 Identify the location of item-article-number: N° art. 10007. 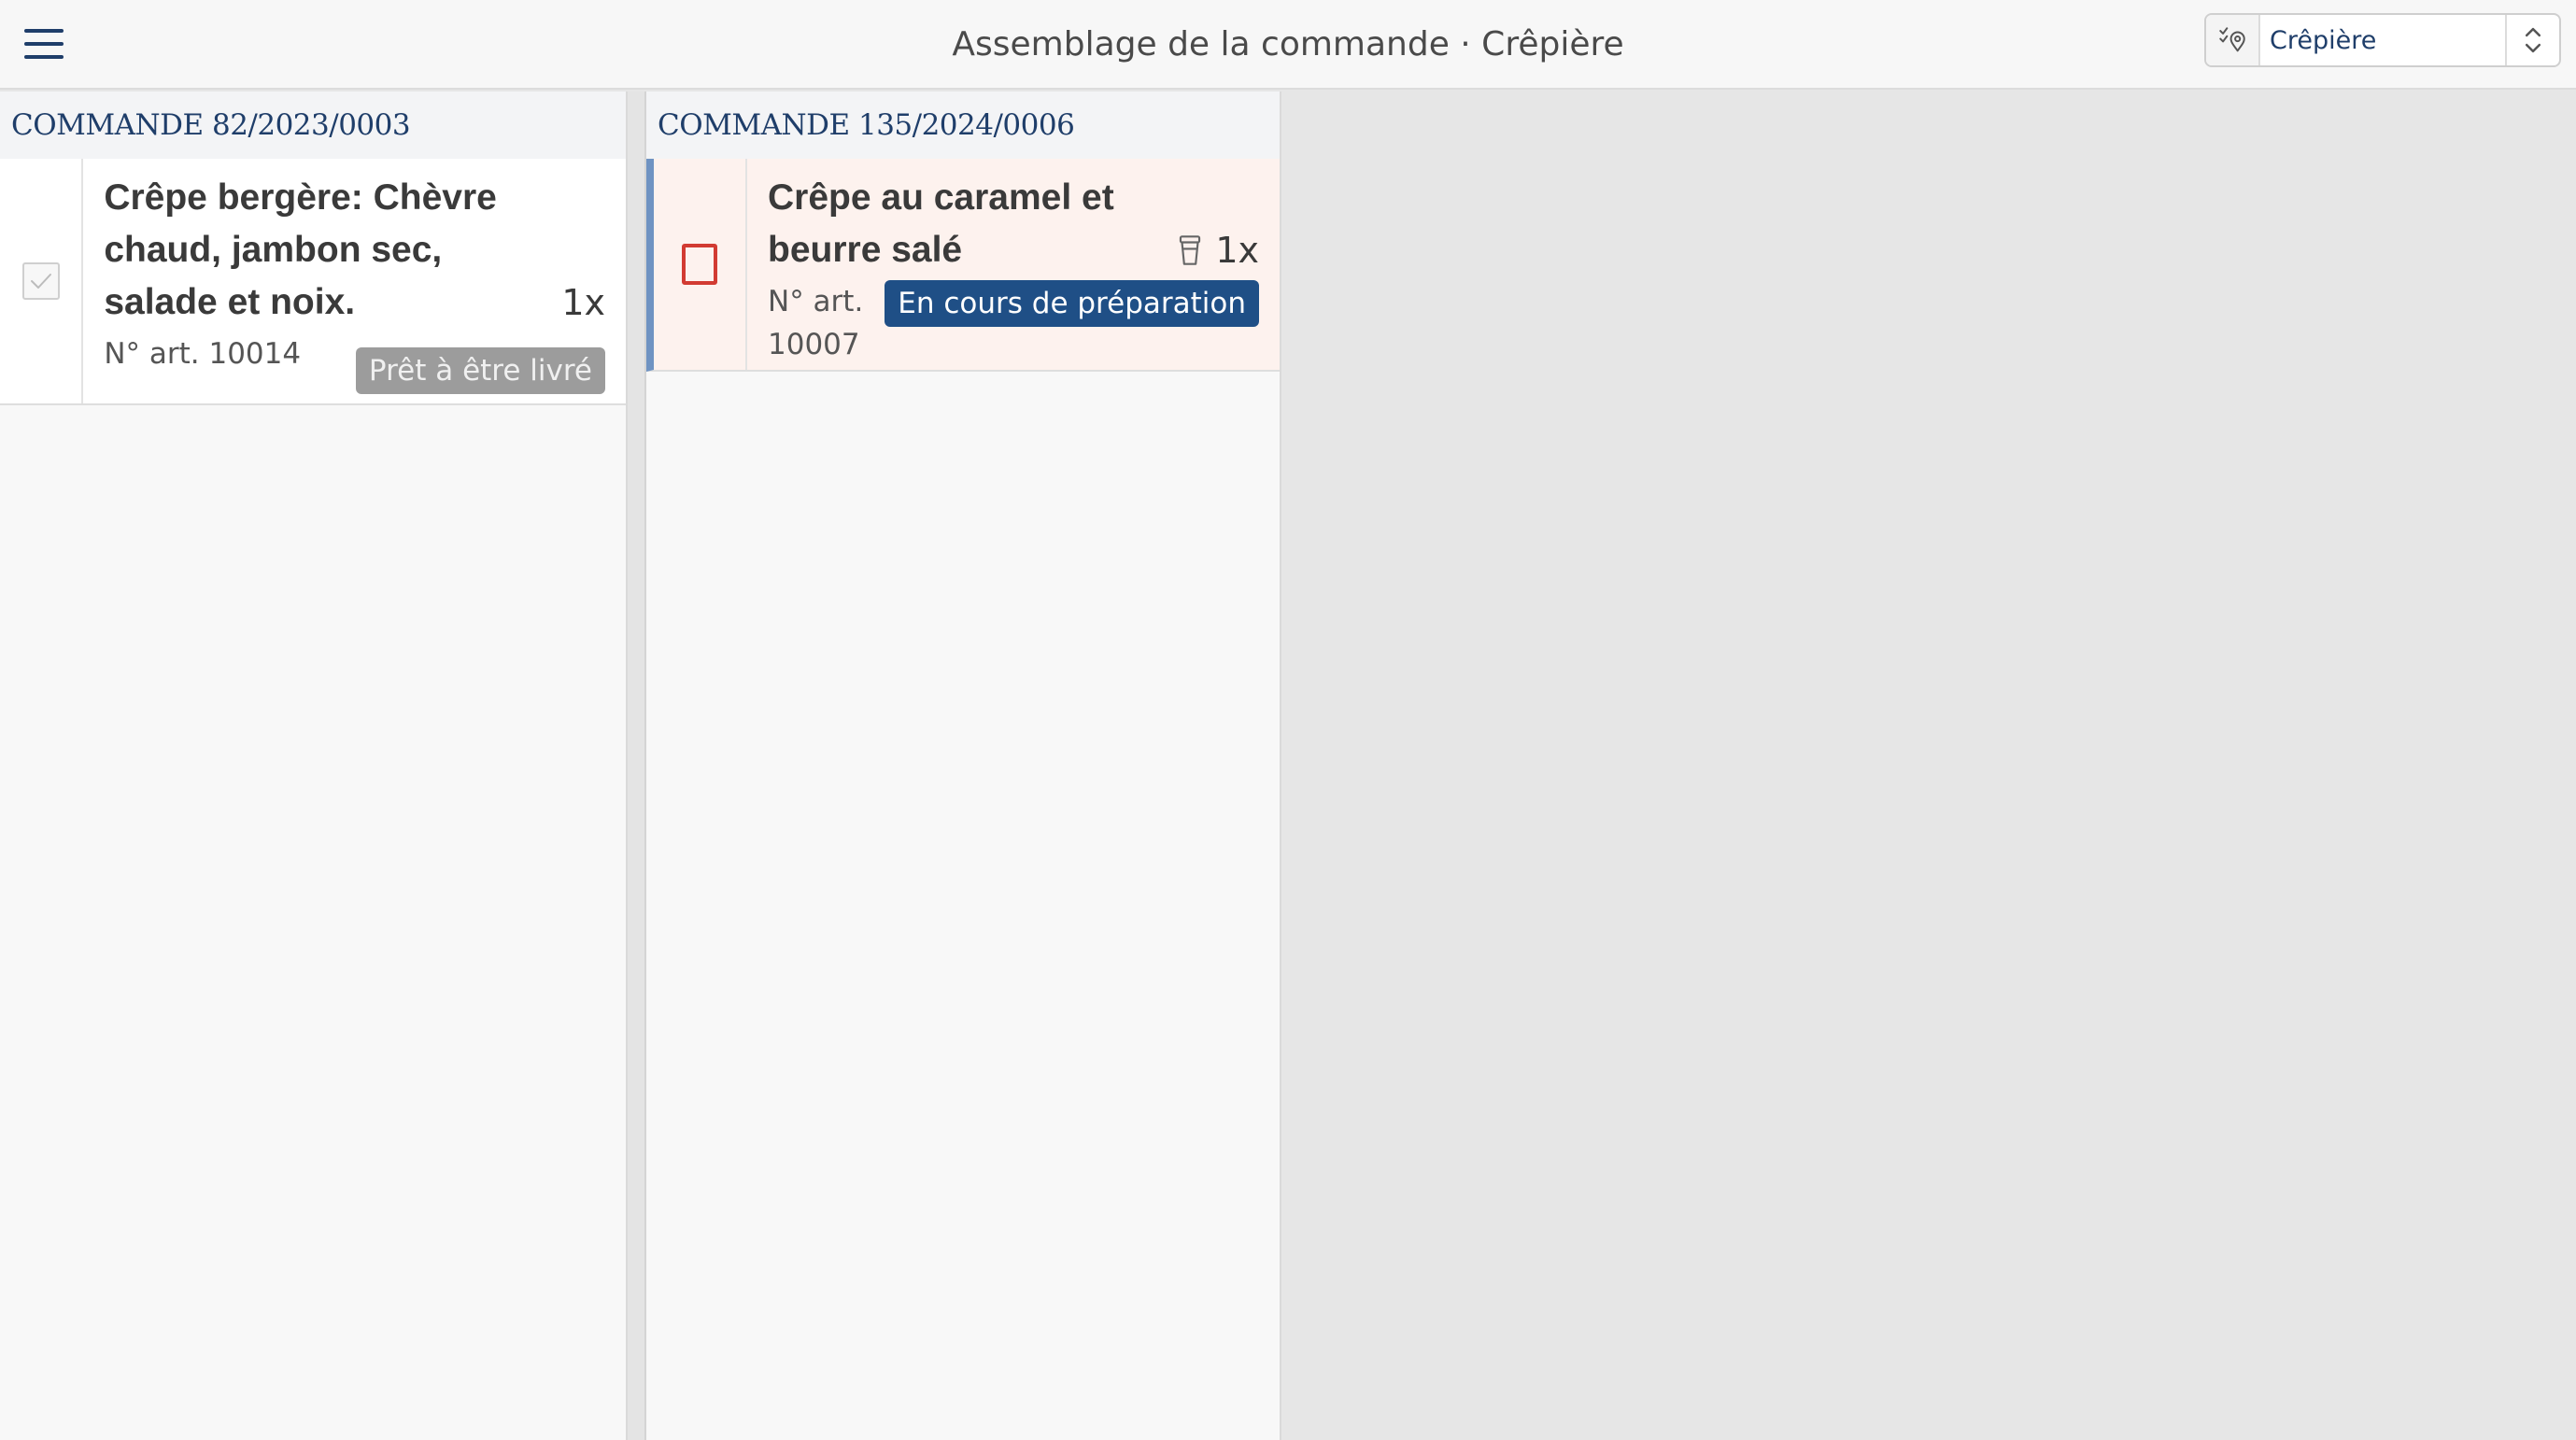
(816, 323).